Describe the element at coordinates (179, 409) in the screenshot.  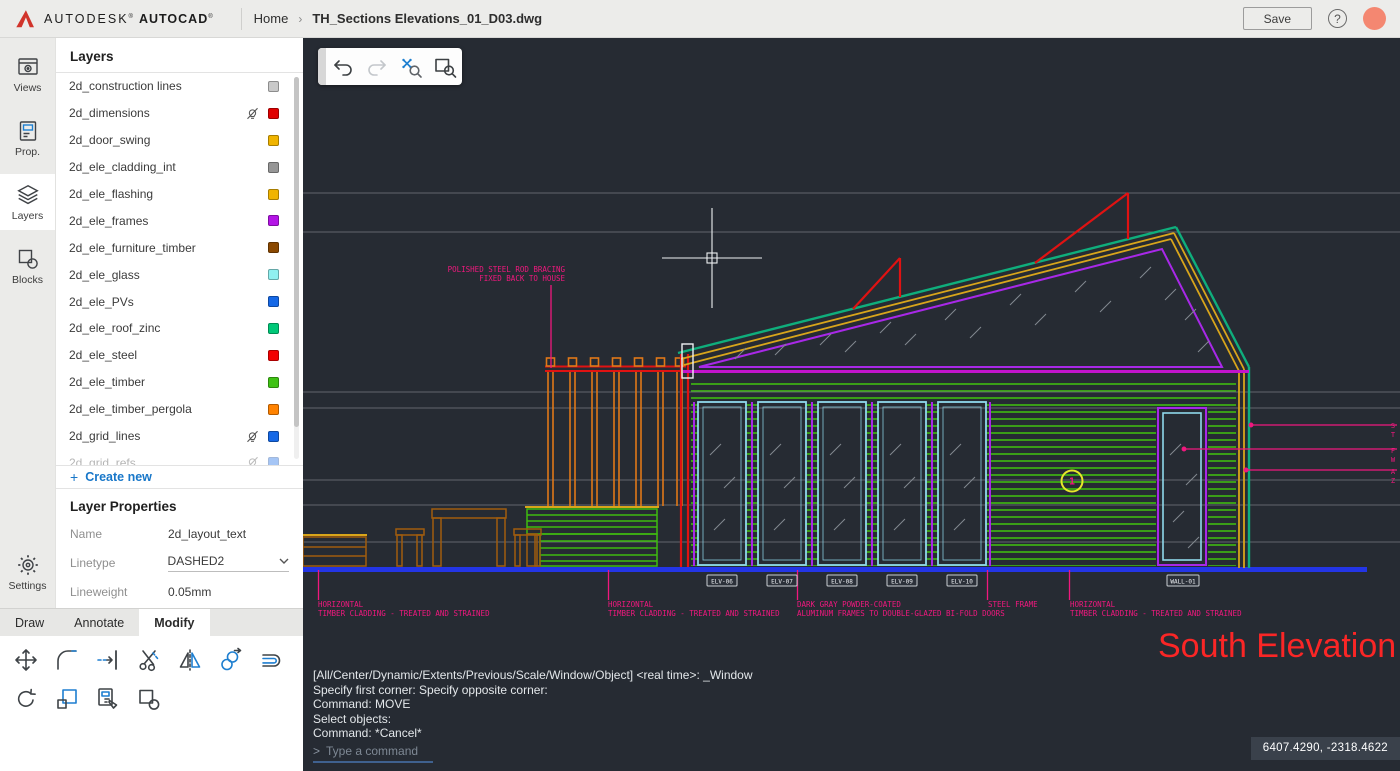
I see `layer-row: 2d_ele_timber_pergola` at that location.